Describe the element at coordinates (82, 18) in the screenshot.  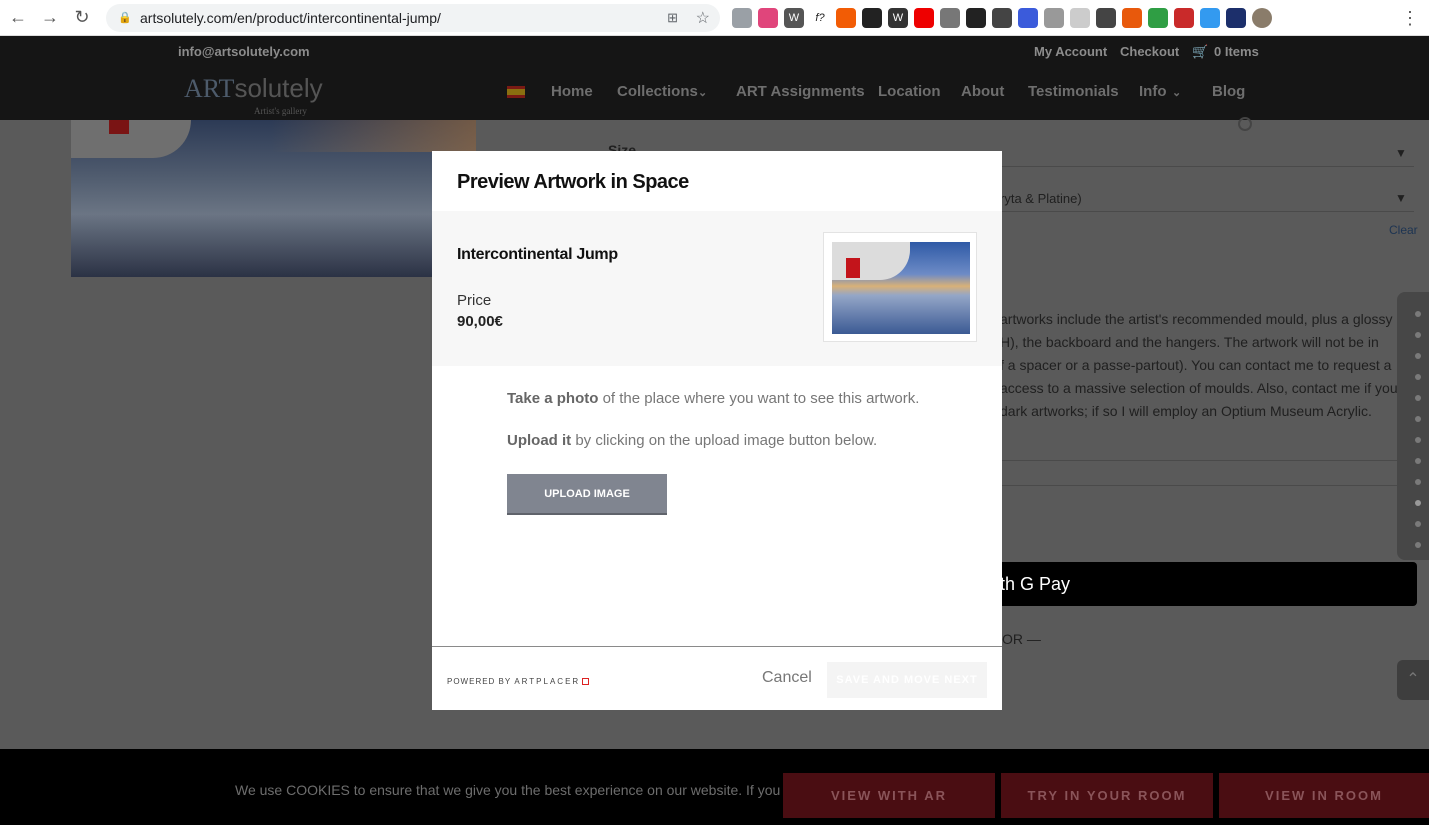
I see `reload-icon: ↻` at that location.